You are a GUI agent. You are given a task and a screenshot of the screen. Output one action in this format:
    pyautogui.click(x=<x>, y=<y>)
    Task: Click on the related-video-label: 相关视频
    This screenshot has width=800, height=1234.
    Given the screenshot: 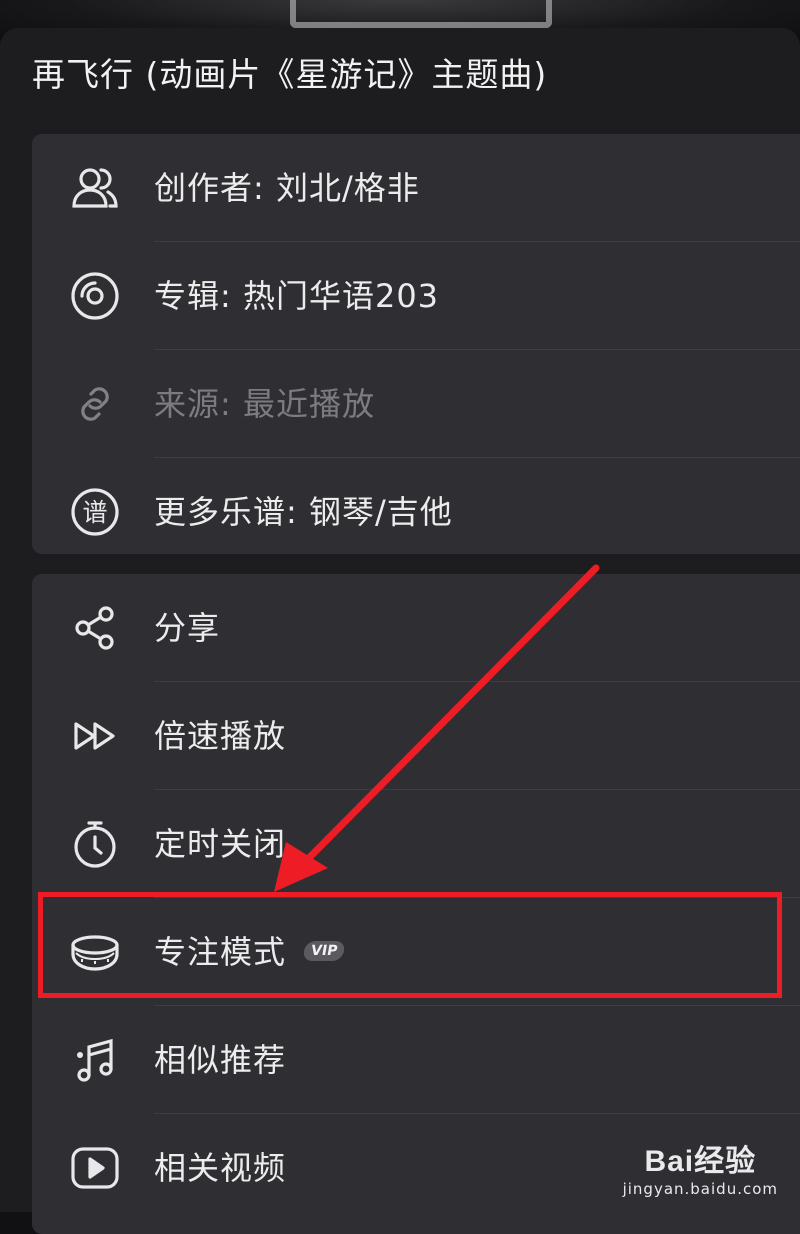 What is the action you would take?
    pyautogui.click(x=220, y=1168)
    